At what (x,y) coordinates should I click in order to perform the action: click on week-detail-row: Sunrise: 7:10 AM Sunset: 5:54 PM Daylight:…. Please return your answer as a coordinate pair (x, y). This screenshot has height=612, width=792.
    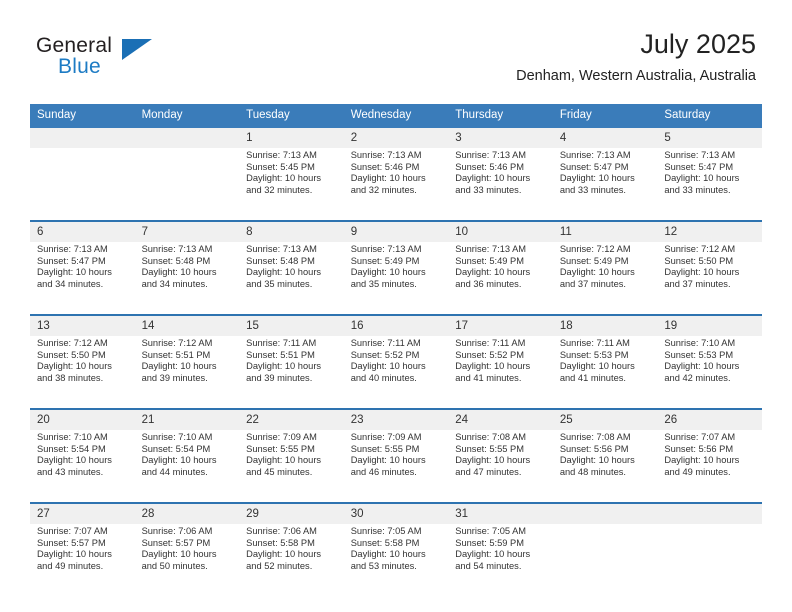
    Looking at the image, I should click on (396, 466).